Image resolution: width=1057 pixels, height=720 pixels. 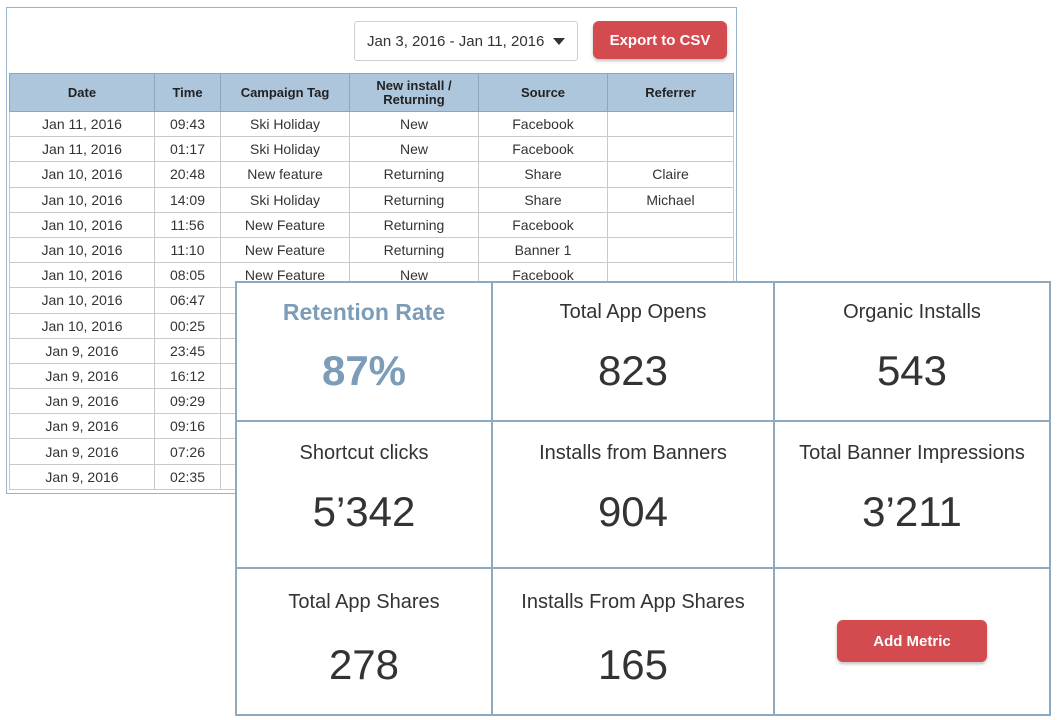 What do you see at coordinates (456, 41) in the screenshot?
I see `date-range-value: Jan 3, 2016 - Jan 11, 2016` at bounding box center [456, 41].